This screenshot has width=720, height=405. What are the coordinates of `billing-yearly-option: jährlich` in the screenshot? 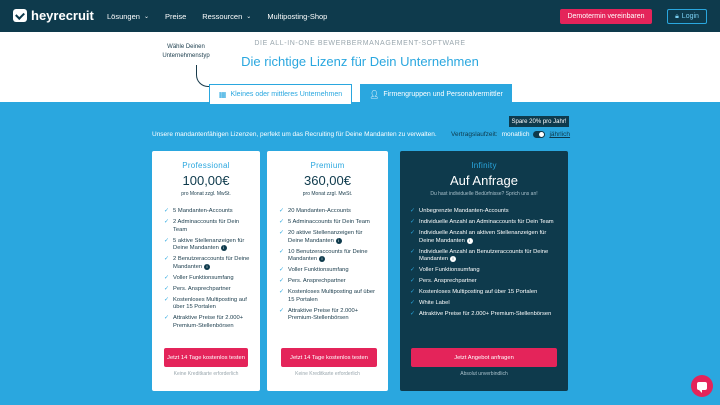 It's located at (559, 134).